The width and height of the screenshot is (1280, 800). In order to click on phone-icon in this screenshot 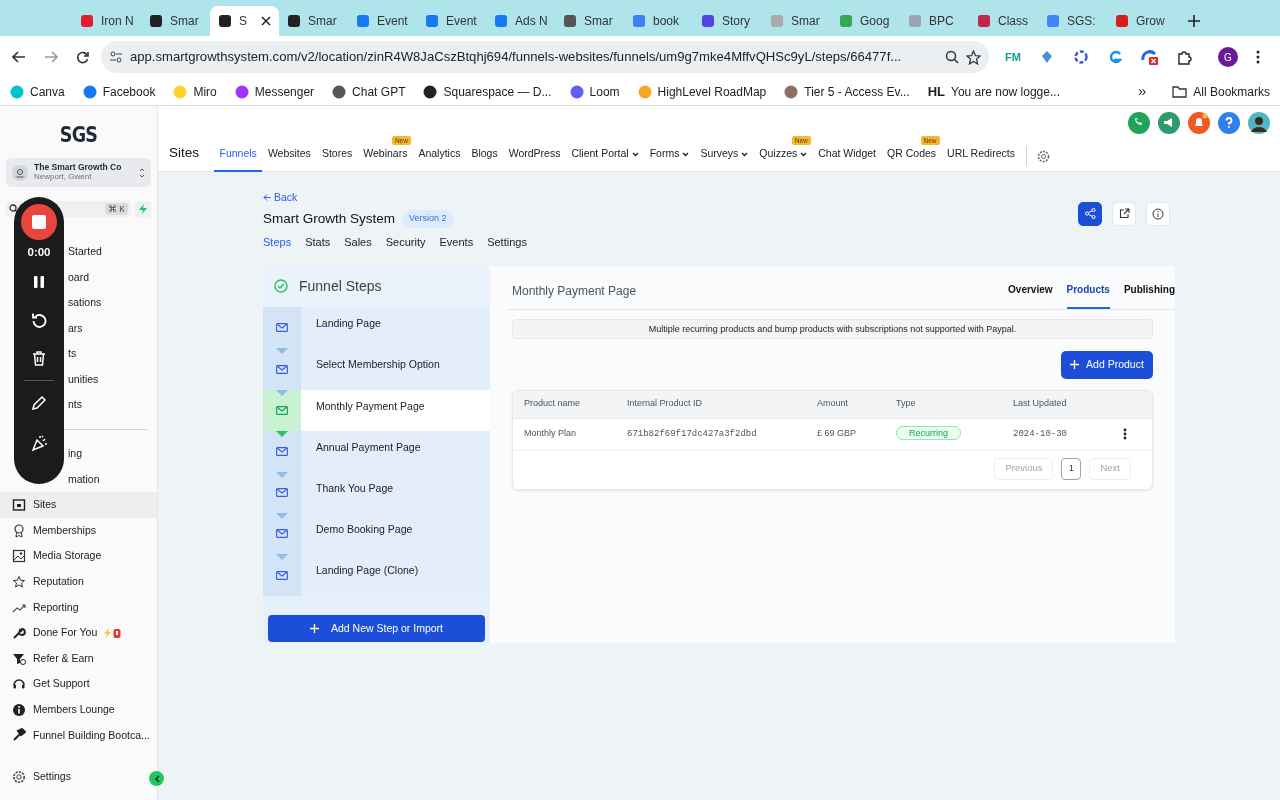, I will do `click(1139, 123)`.